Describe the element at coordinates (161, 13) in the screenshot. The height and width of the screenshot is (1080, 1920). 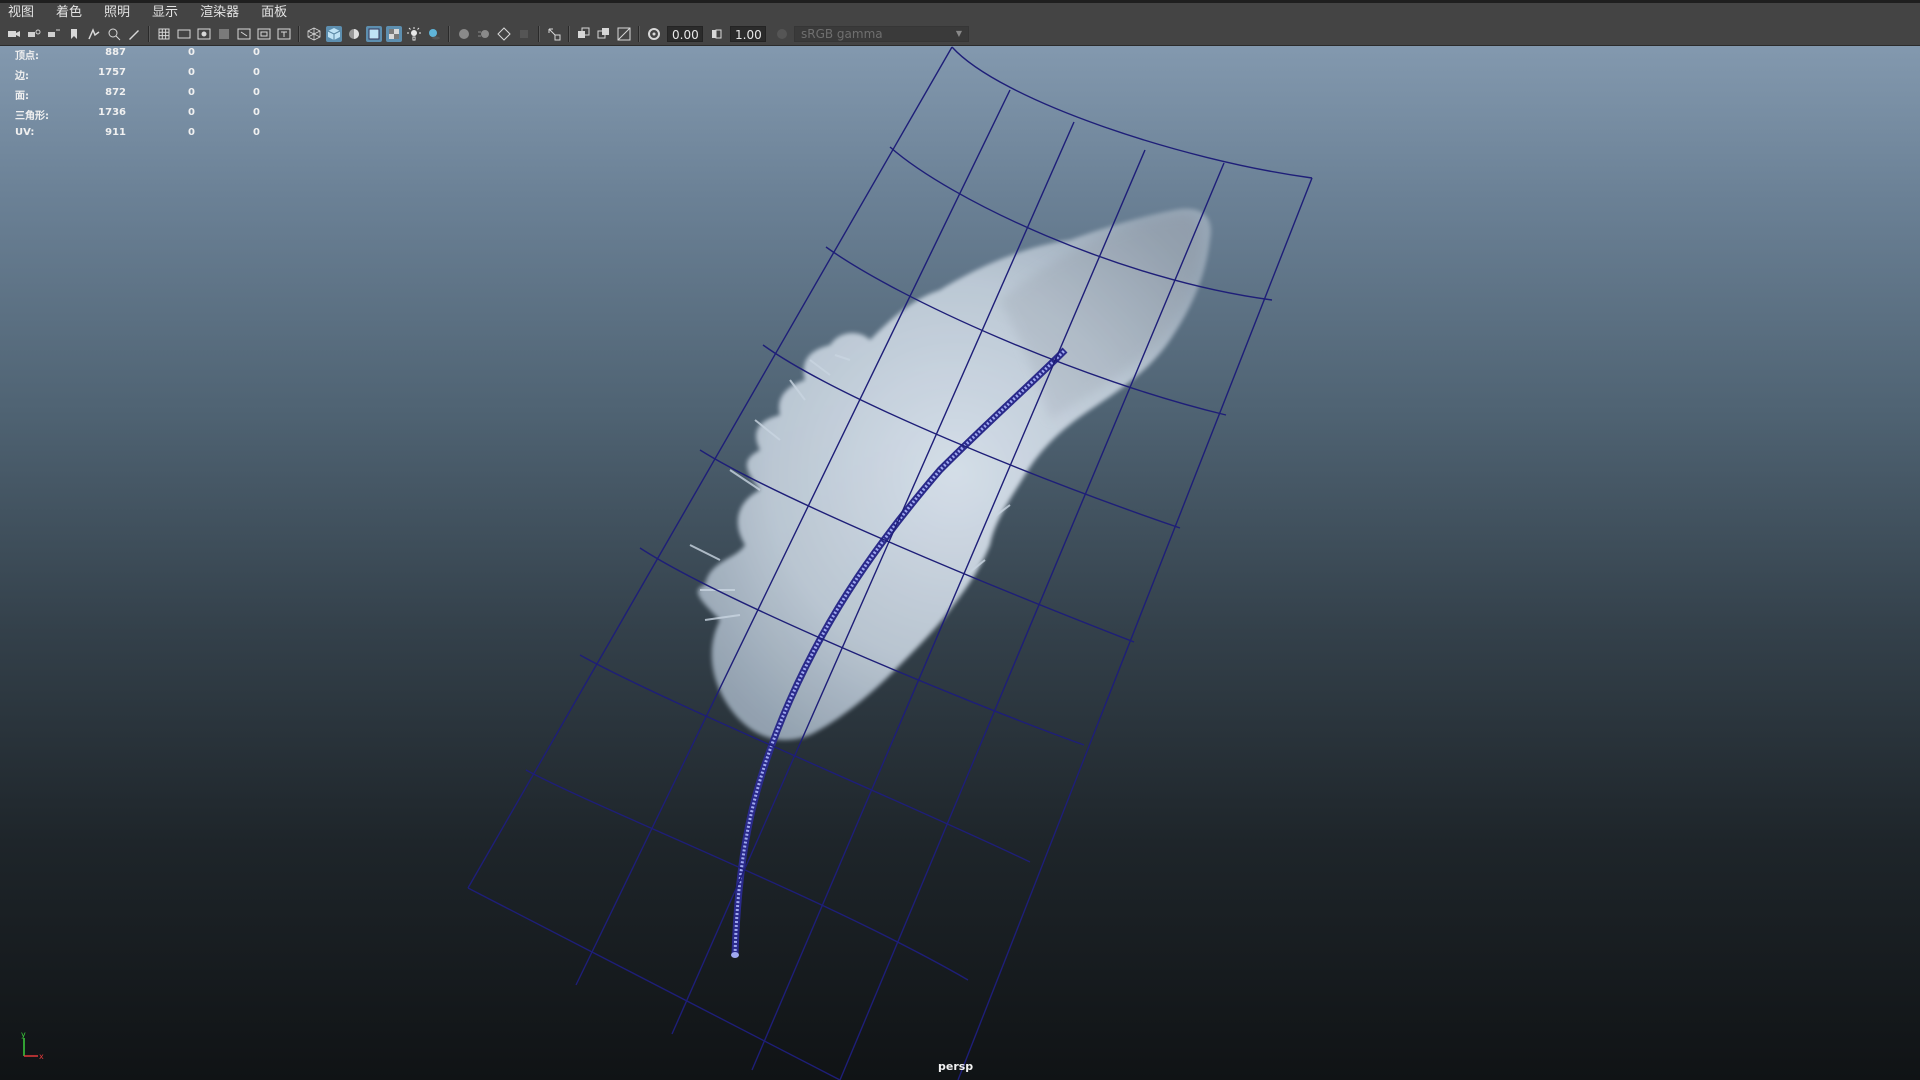
I see `menu-show: 显示` at that location.